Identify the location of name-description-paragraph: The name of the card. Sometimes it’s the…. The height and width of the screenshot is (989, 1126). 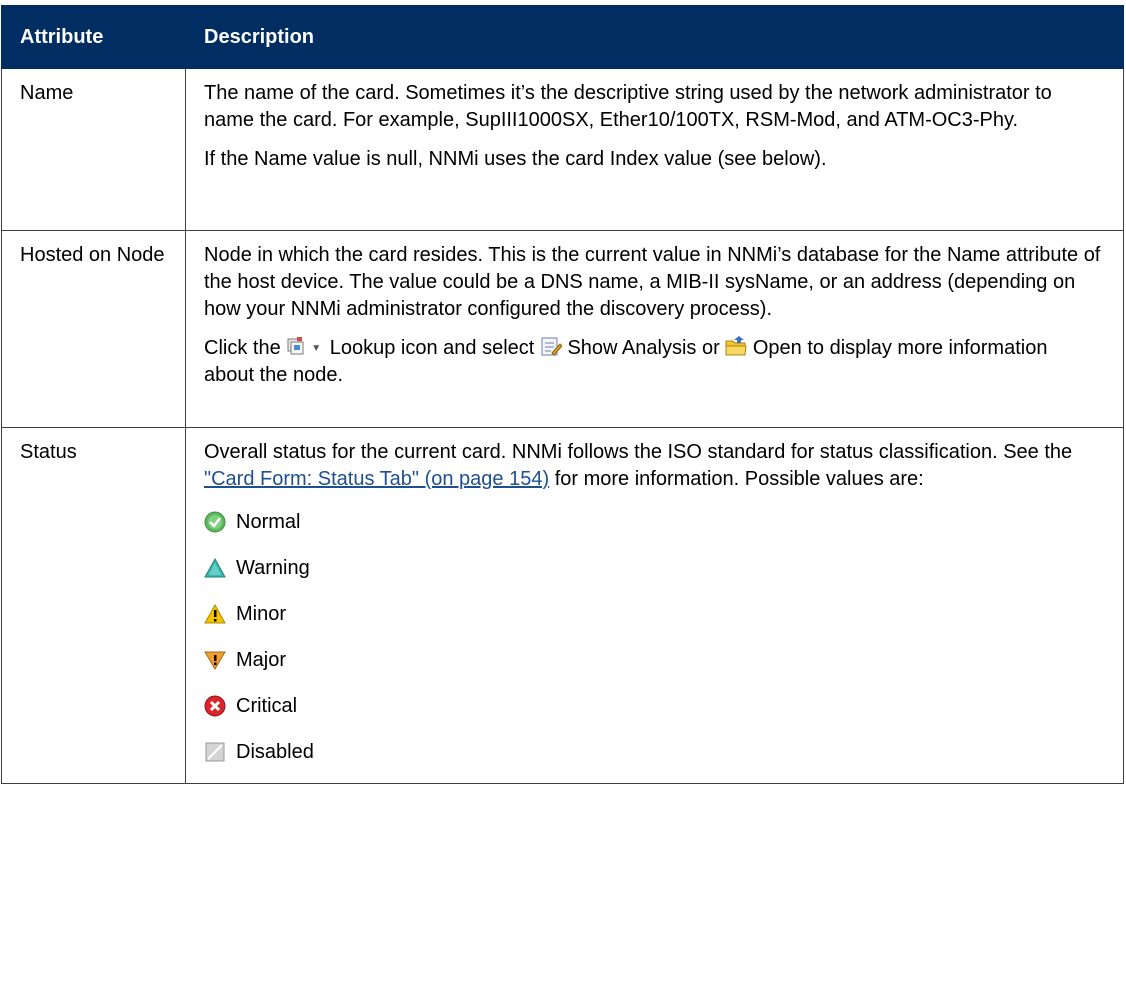
(628, 106).